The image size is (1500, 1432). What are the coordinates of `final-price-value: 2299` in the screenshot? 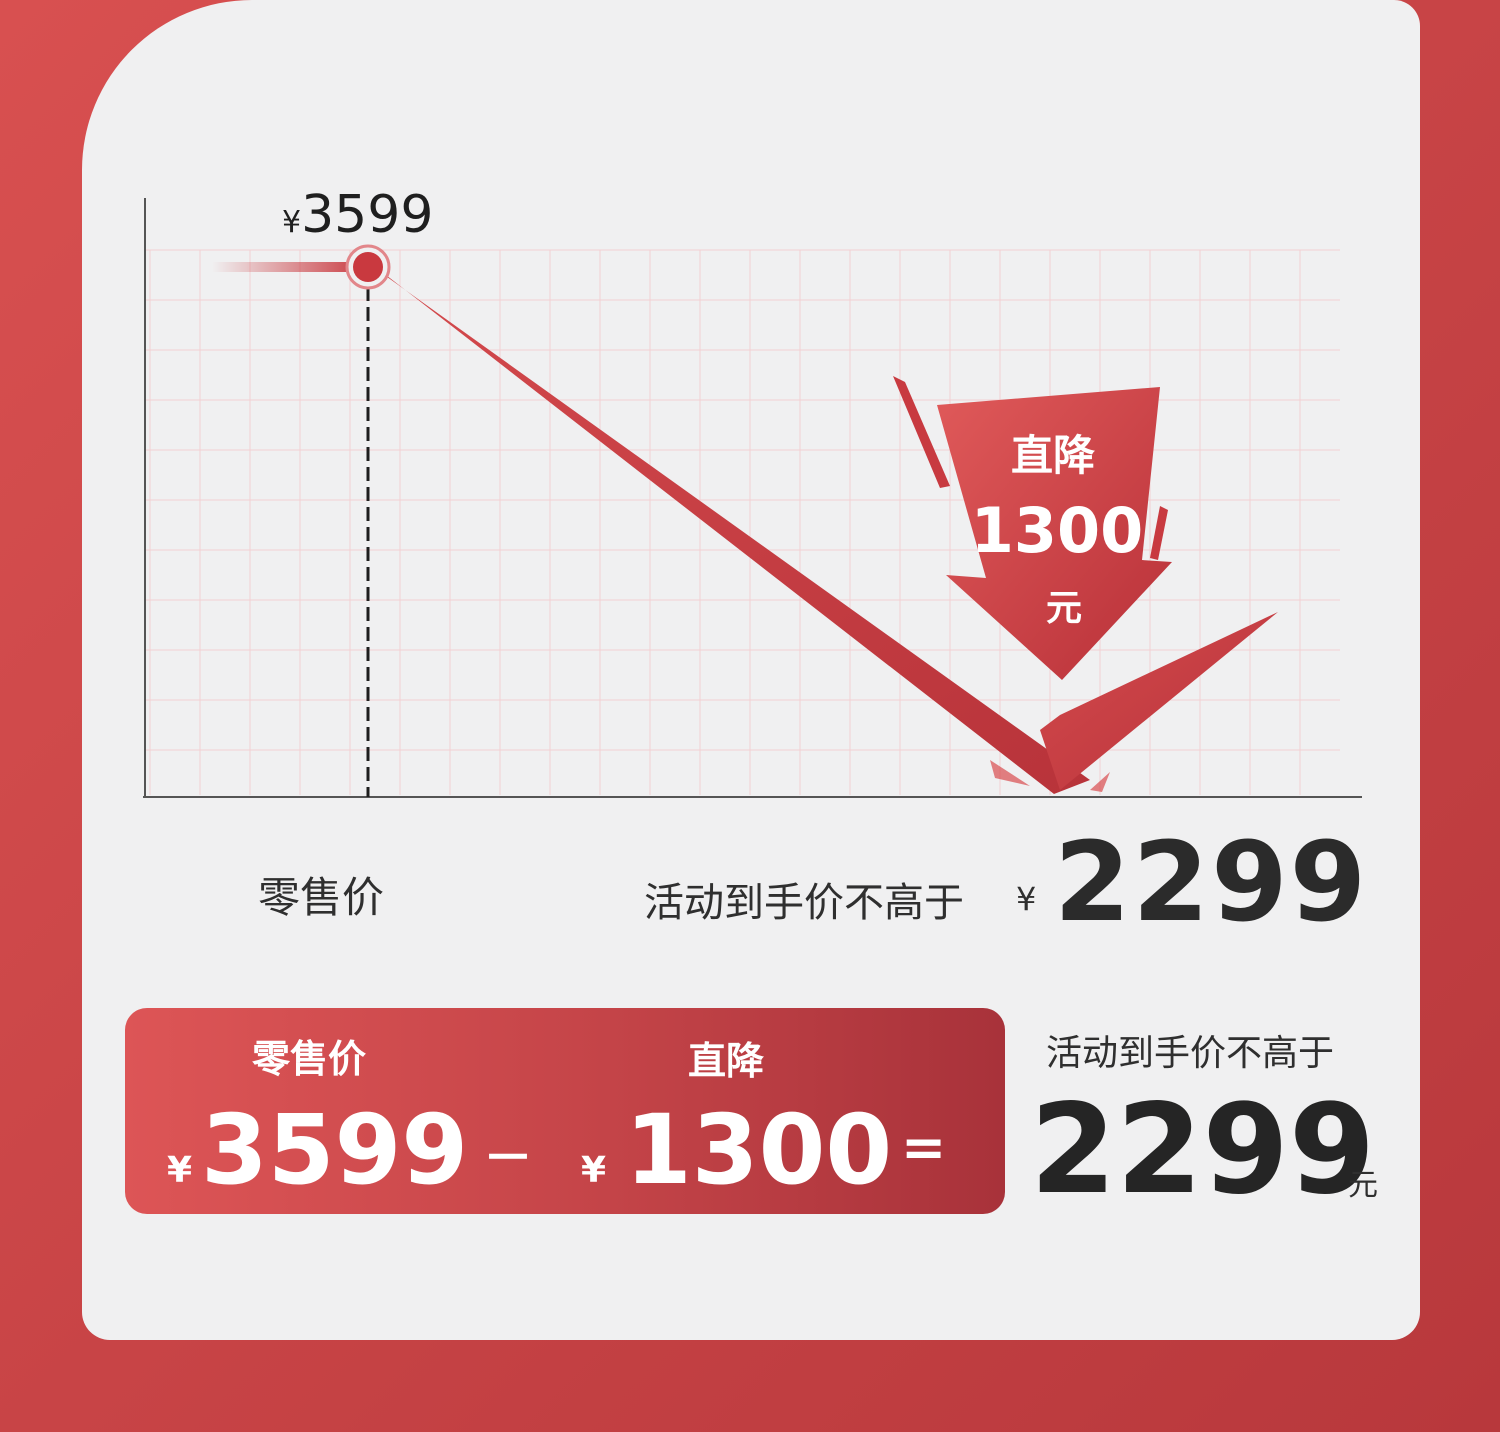 It's located at (1211, 882).